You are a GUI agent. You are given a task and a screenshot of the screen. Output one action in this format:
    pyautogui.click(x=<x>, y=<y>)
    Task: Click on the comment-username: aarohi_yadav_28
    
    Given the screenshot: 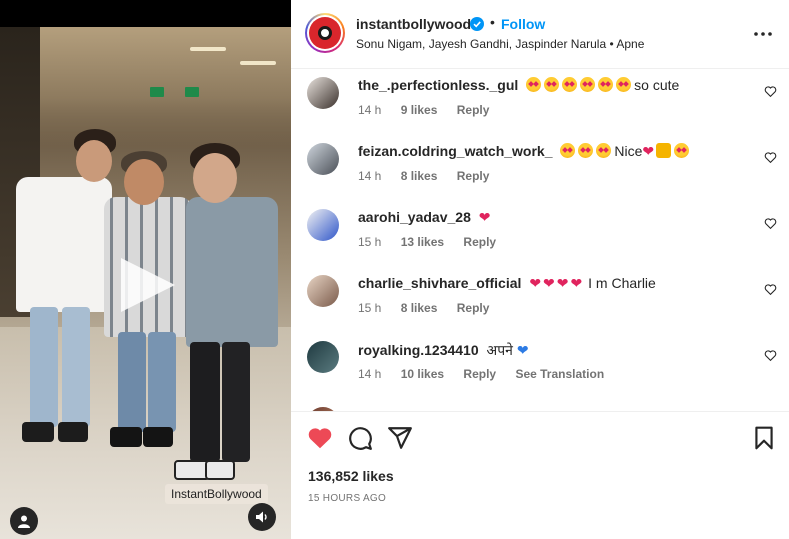 What is the action you would take?
    pyautogui.click(x=414, y=217)
    